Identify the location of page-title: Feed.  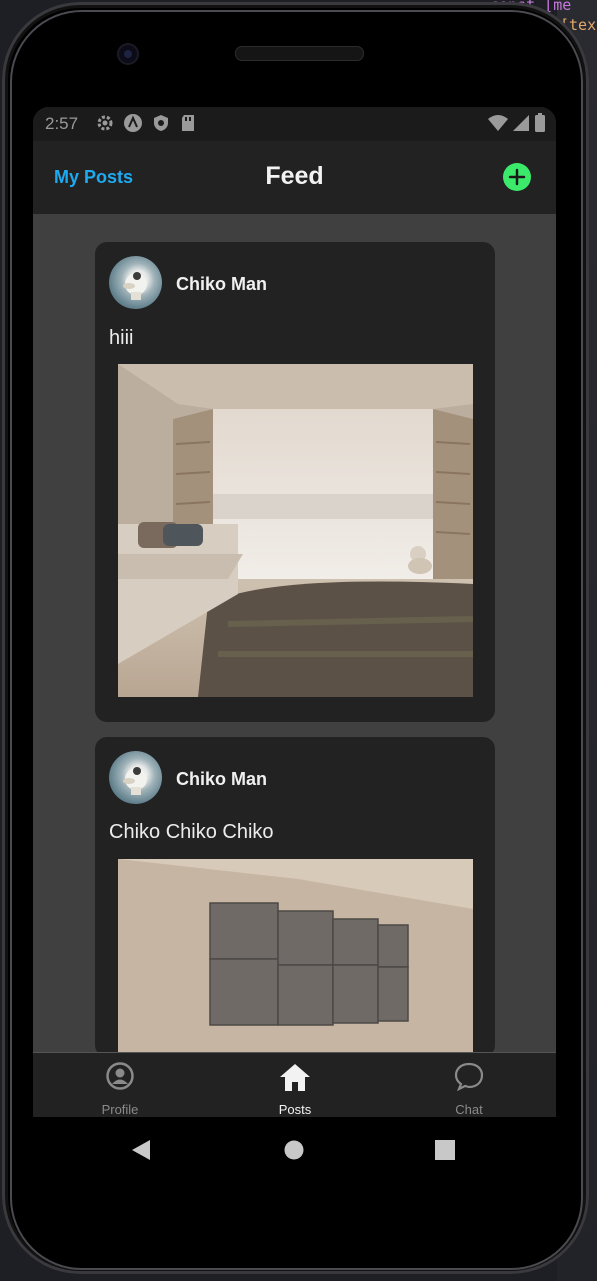
(294, 176).